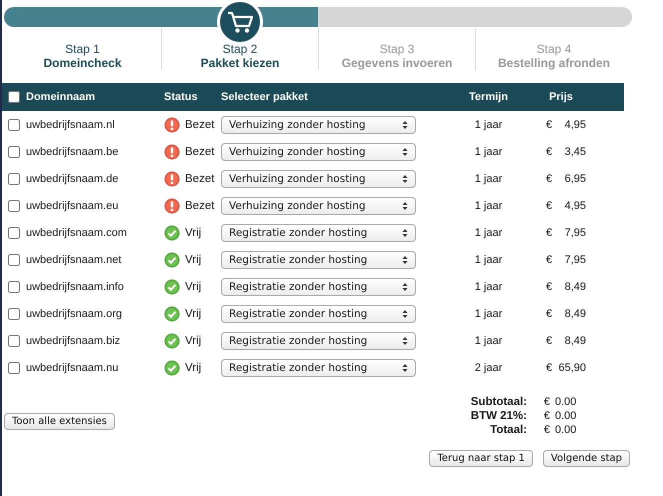 Image resolution: width=663 pixels, height=496 pixels. I want to click on total-label: Totaal:, so click(508, 430).